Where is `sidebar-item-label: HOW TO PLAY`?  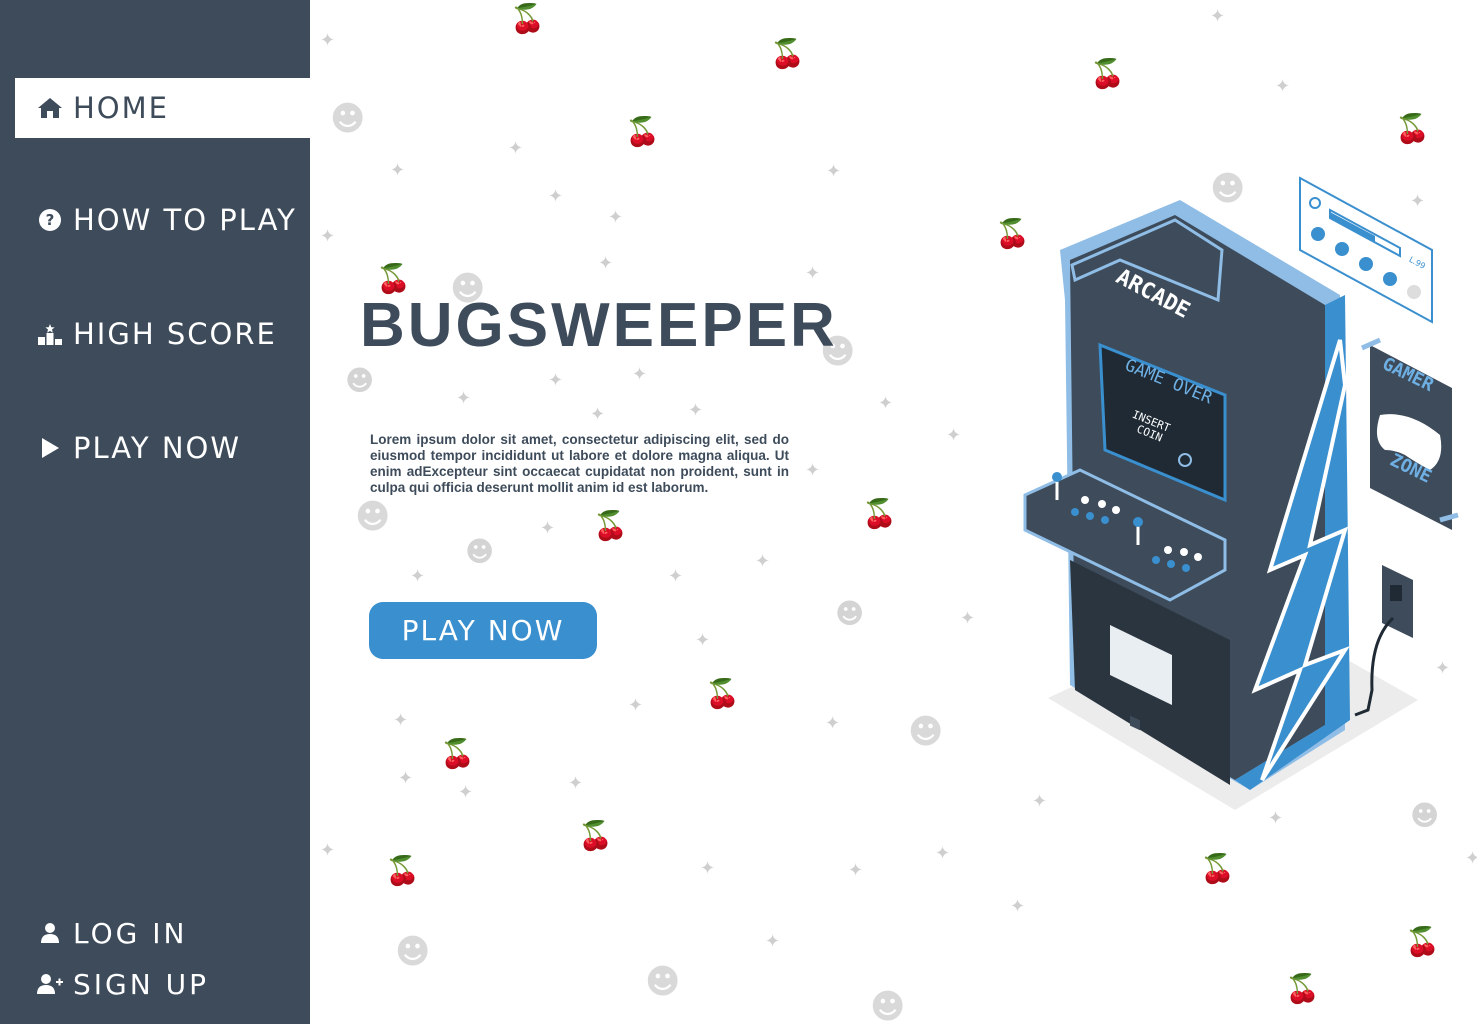 sidebar-item-label: HOW TO PLAY is located at coordinates (185, 220).